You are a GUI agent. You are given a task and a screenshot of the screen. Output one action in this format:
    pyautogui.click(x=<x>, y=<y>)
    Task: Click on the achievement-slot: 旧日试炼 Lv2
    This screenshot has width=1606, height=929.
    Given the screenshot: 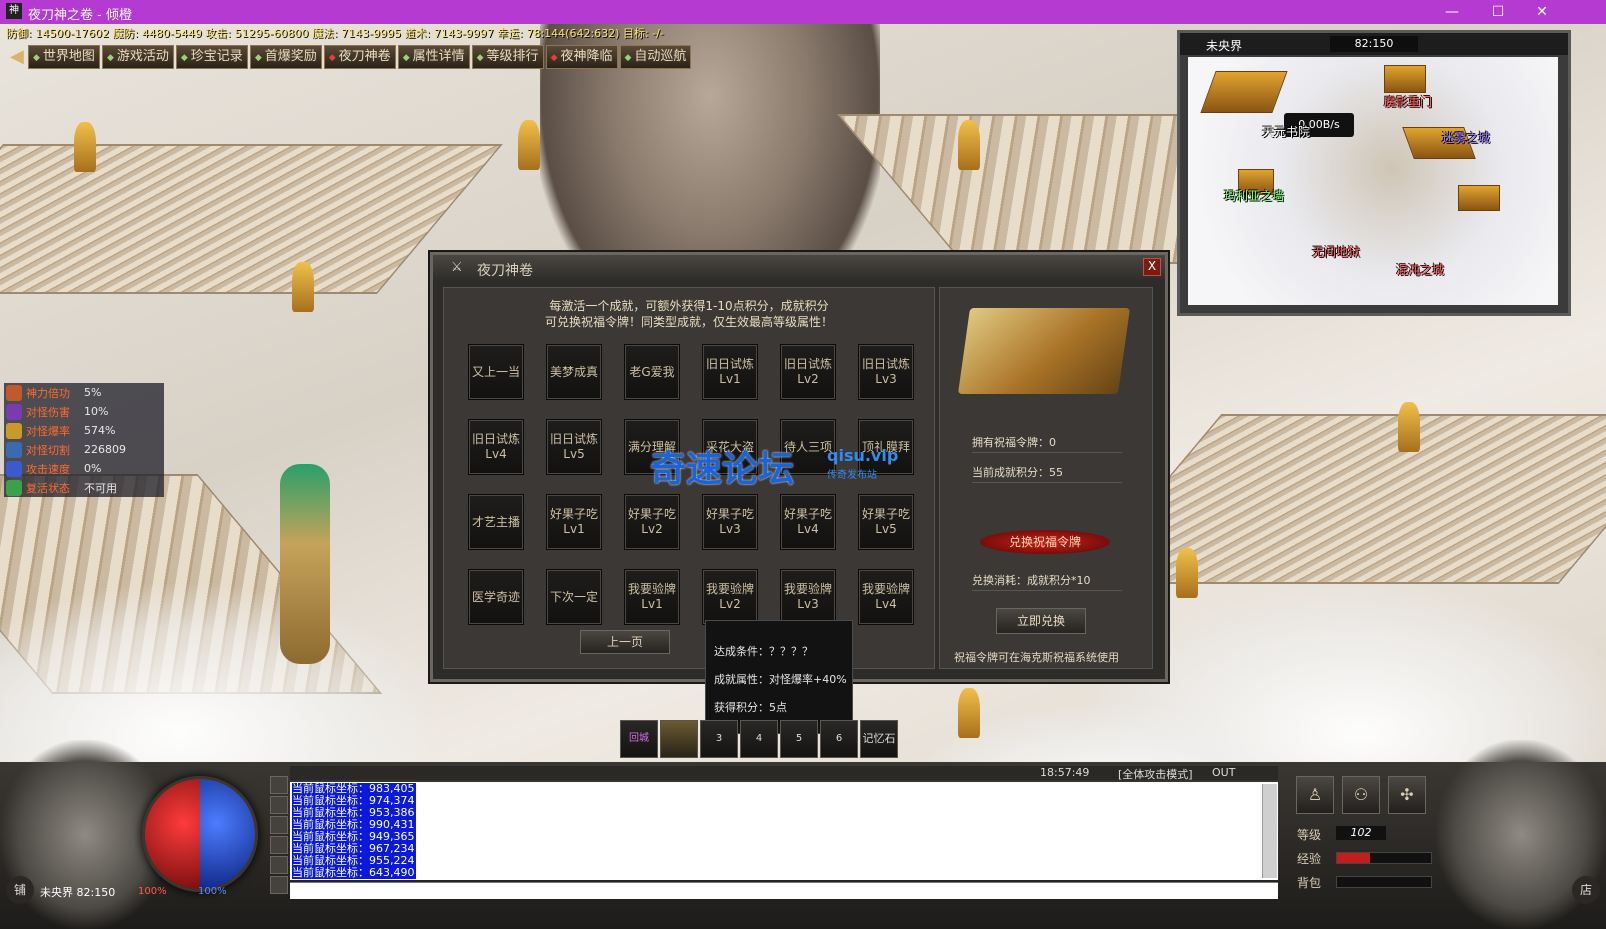 What is the action you would take?
    pyautogui.click(x=808, y=372)
    